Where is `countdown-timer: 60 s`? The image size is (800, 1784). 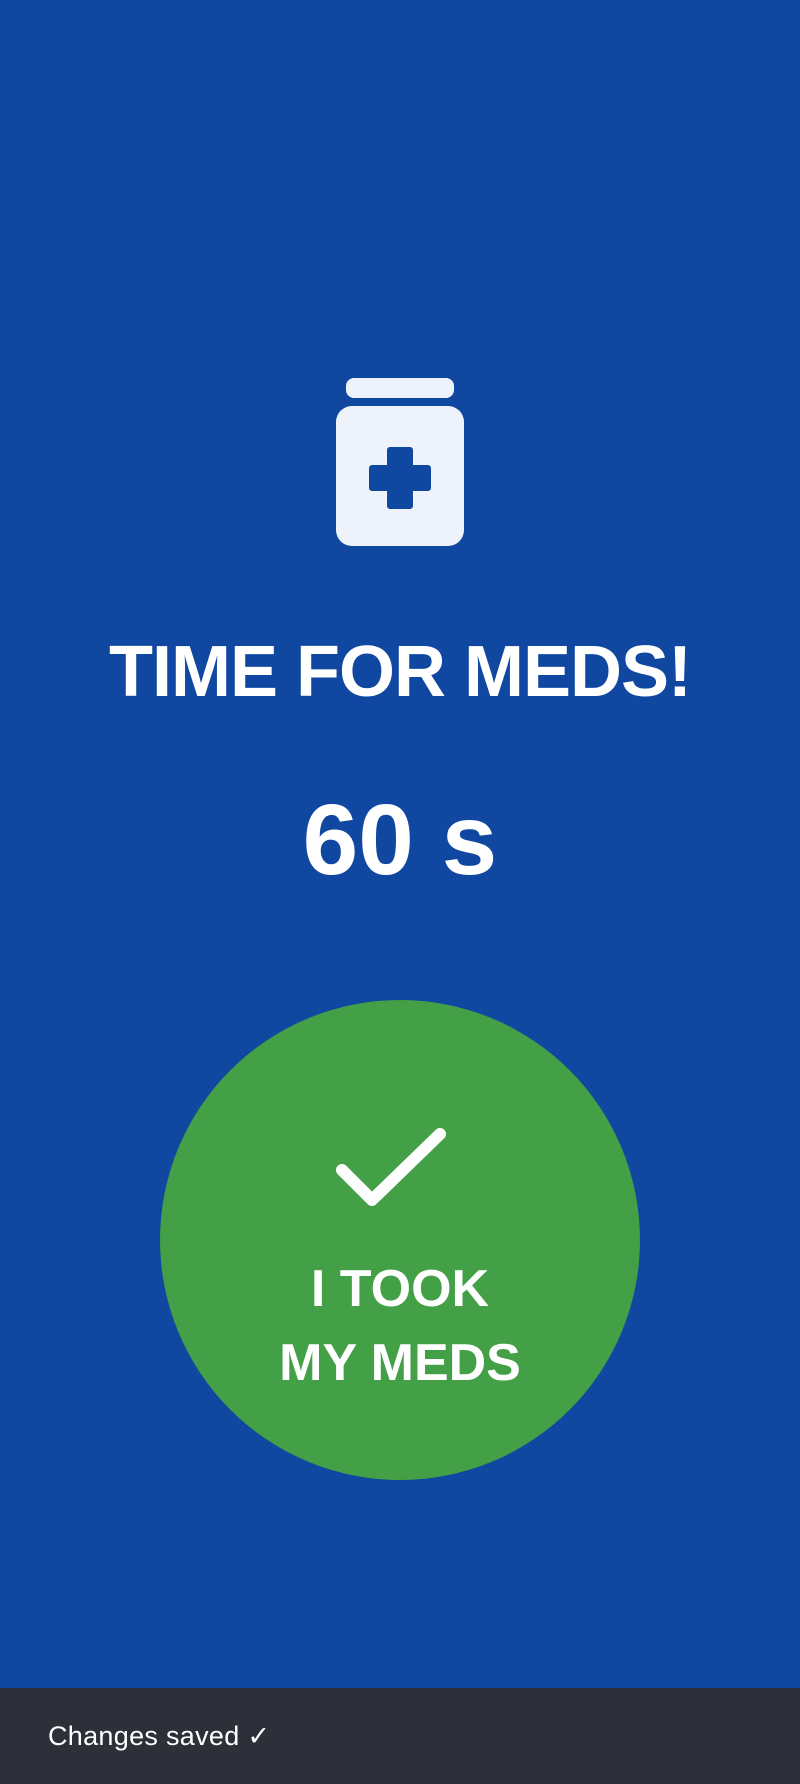 countdown-timer: 60 s is located at coordinates (400, 840).